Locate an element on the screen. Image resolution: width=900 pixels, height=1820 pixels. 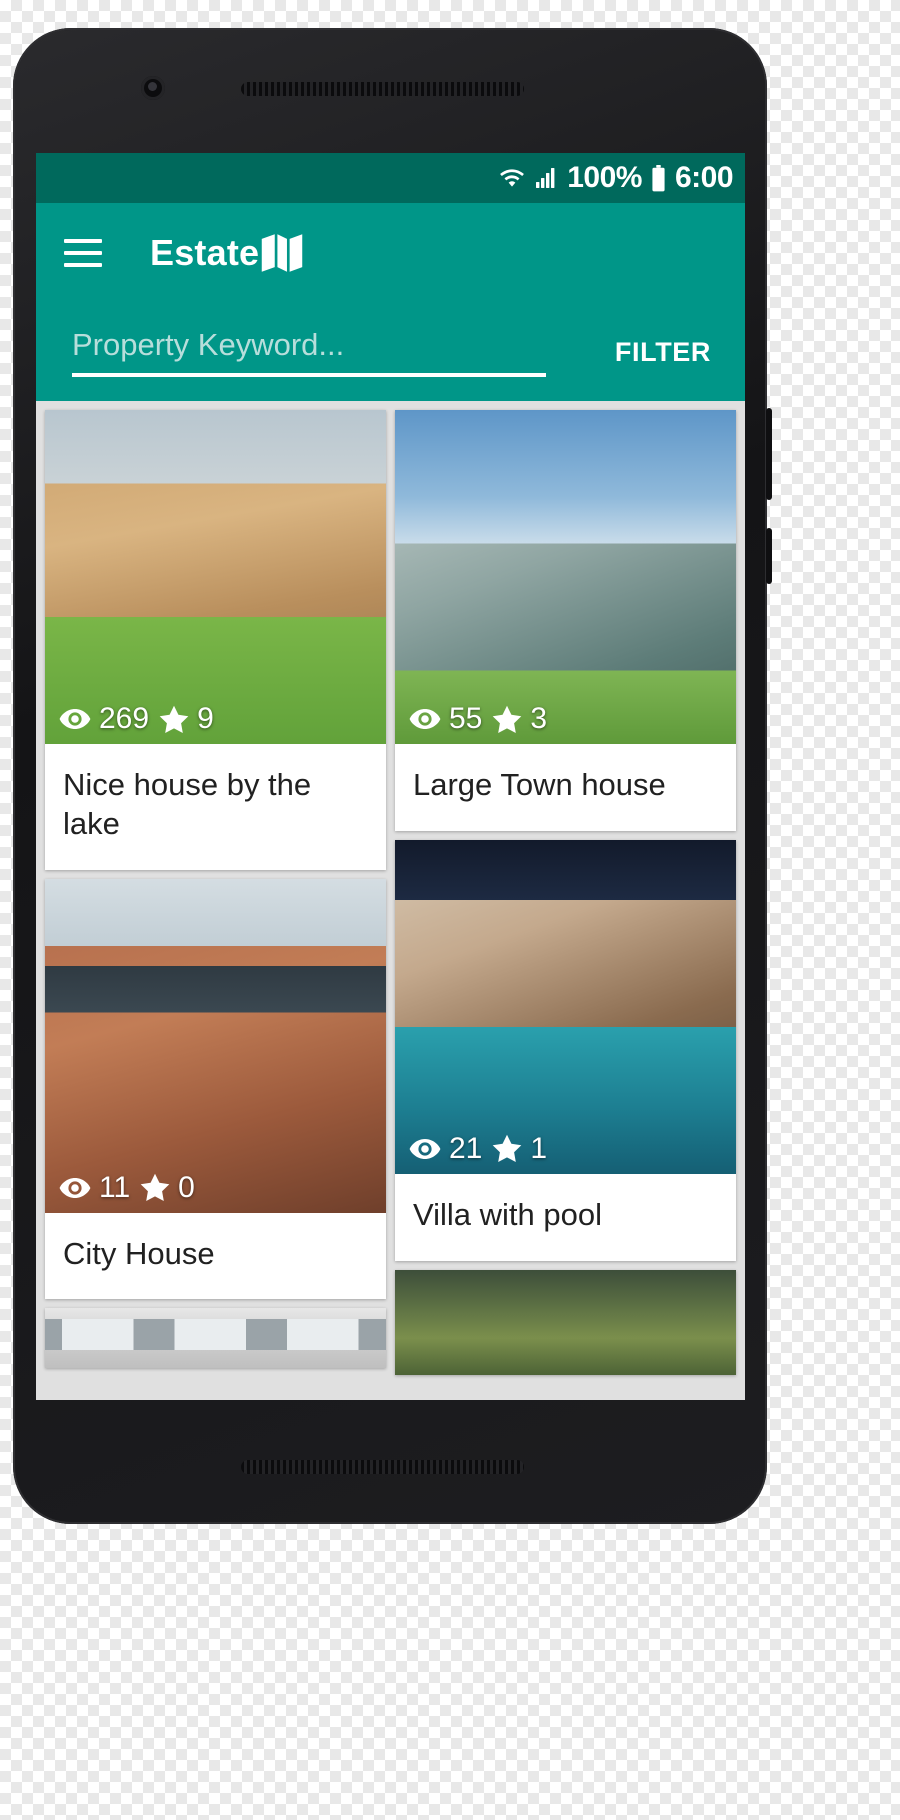
page-title: Estate is located at coordinates (205, 252).